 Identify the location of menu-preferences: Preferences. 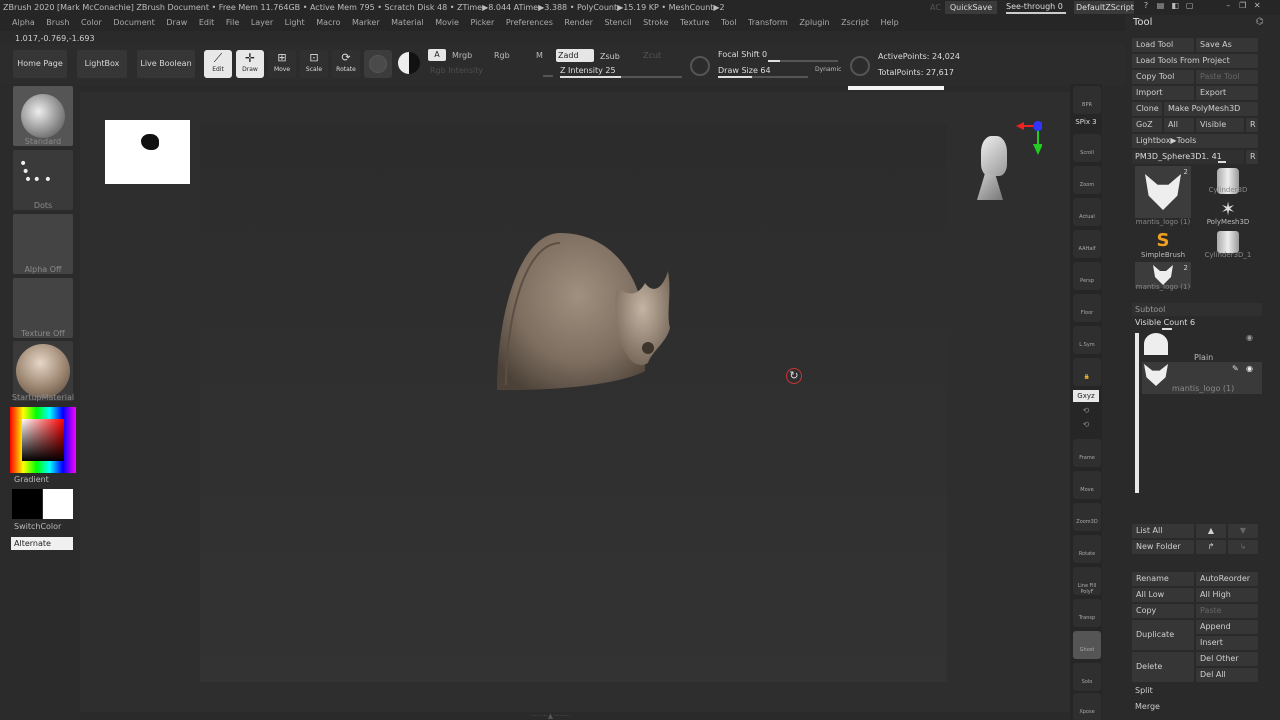
(529, 23).